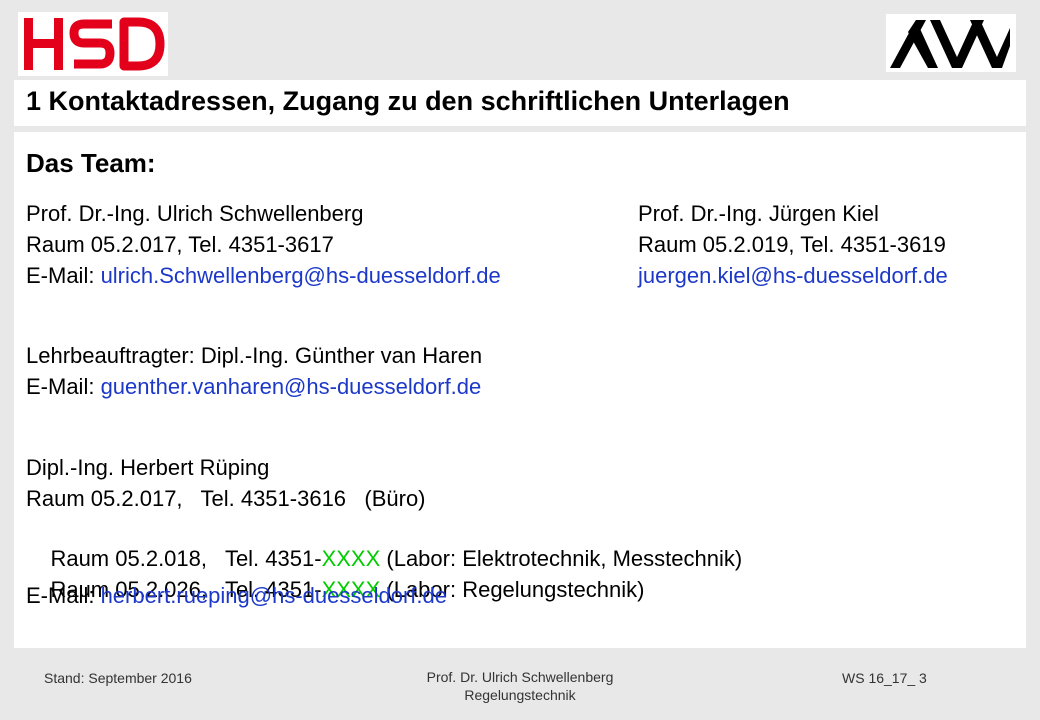 The image size is (1040, 720). Describe the element at coordinates (226, 498) in the screenshot. I see `person3-room1: Raum 05.2.017, Tel. 4351-3616 (Büro)` at that location.